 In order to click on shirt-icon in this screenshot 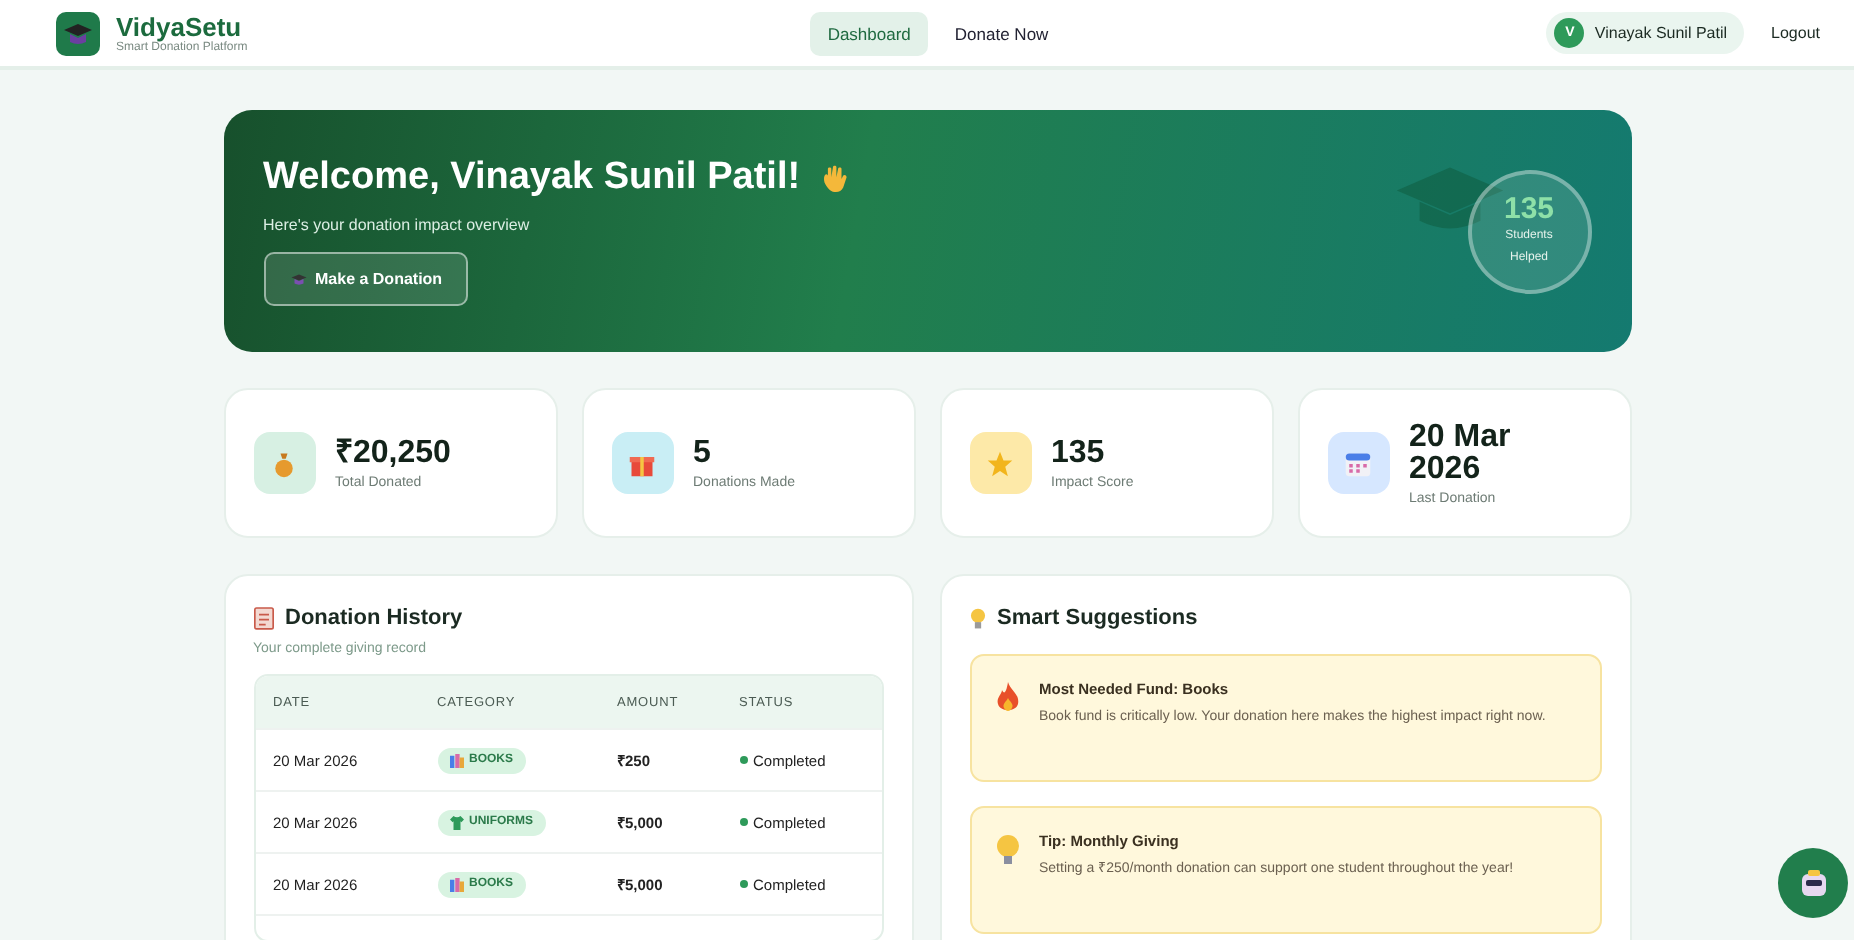, I will do `click(456, 822)`.